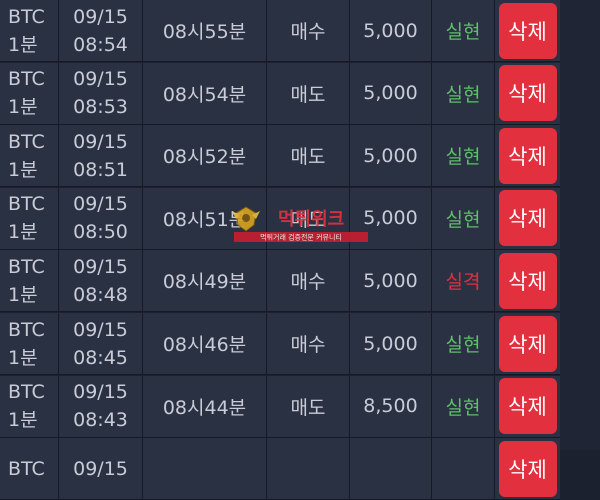  I want to click on round-time: 08시44분, so click(204, 407).